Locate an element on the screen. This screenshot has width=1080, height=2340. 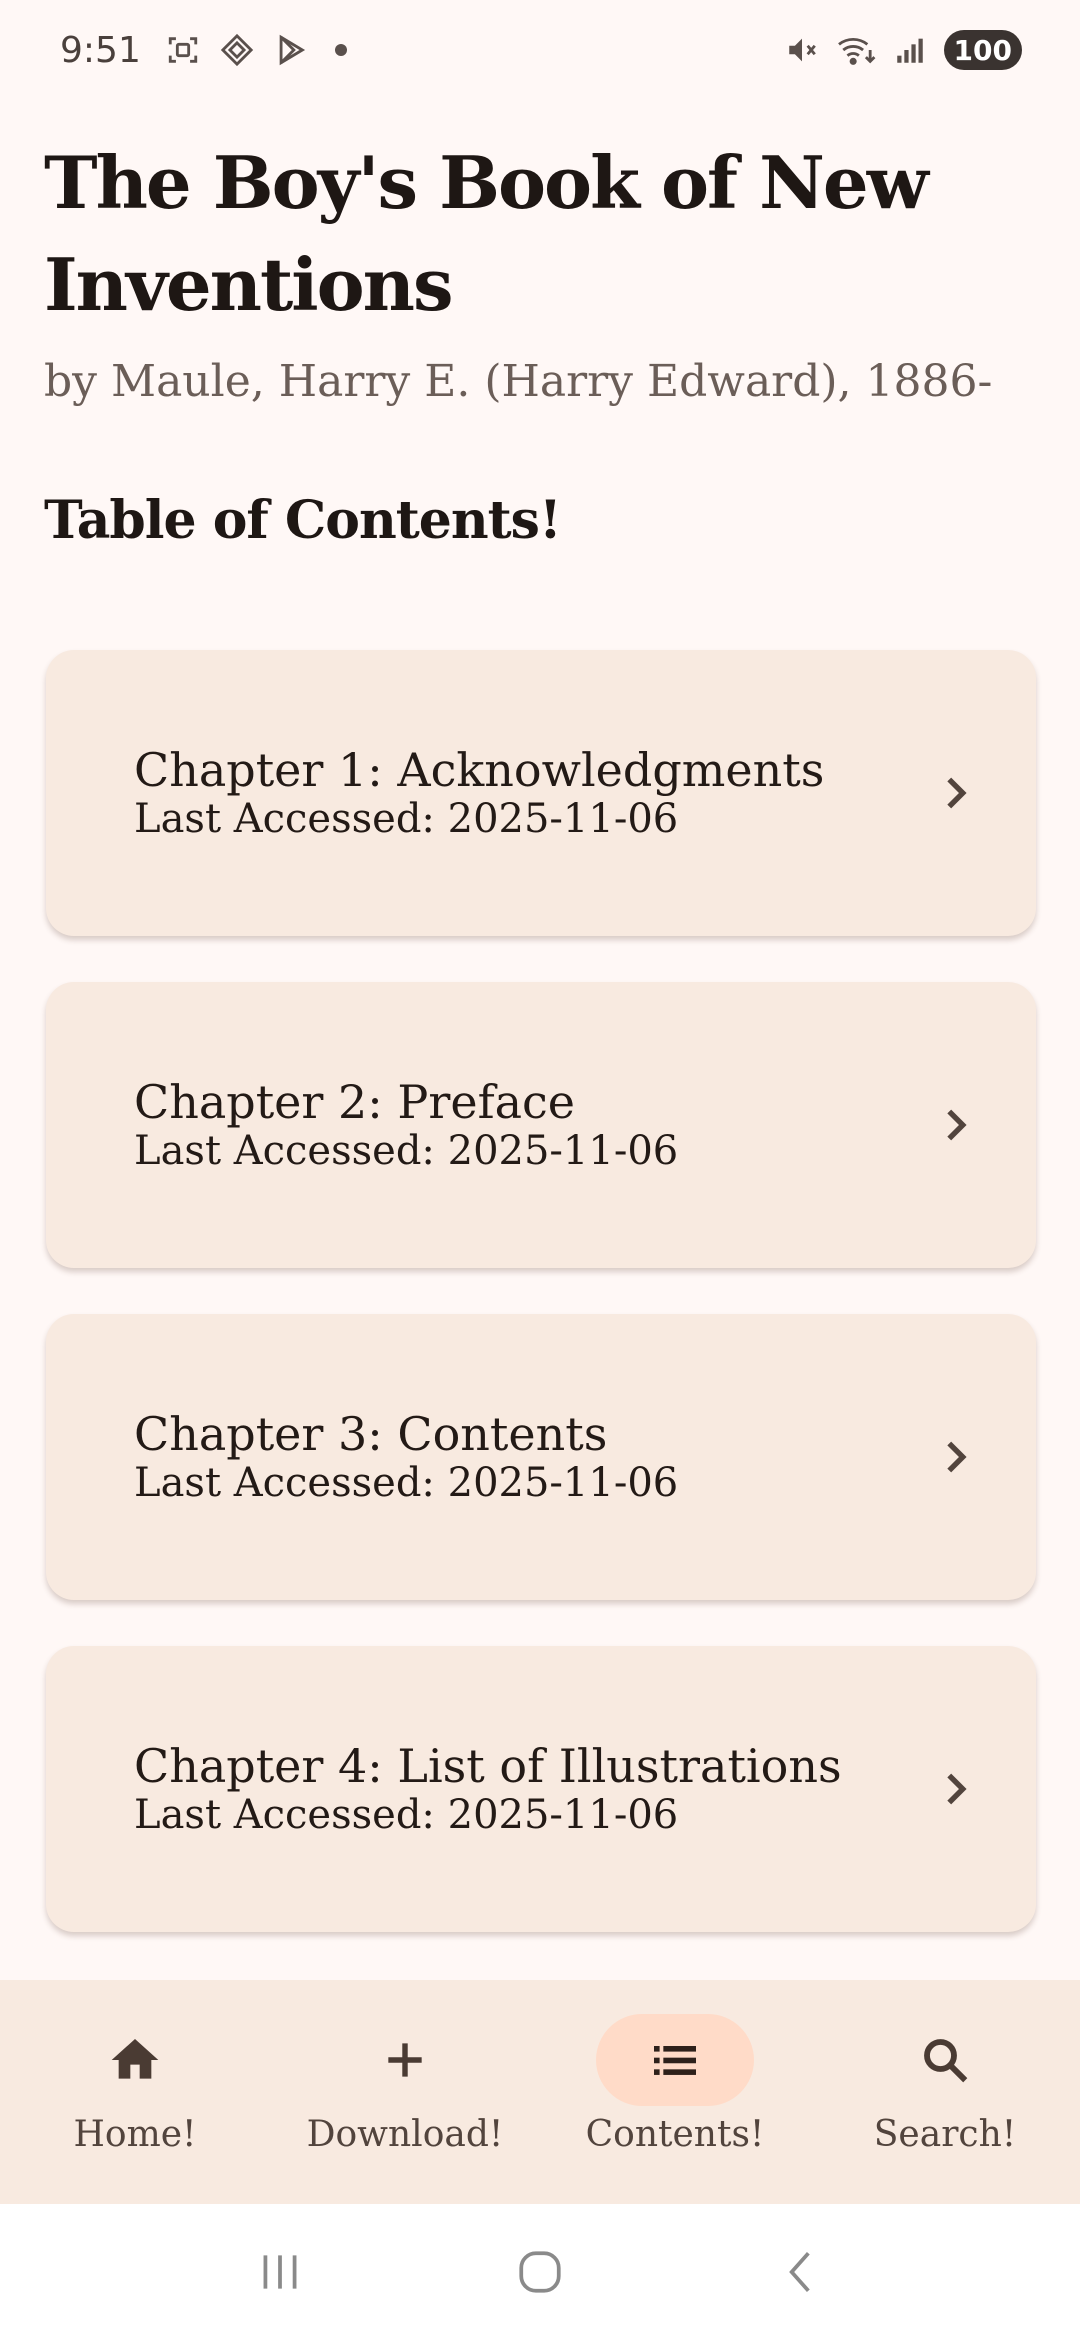
nav-active-indicator is located at coordinates (675, 2060).